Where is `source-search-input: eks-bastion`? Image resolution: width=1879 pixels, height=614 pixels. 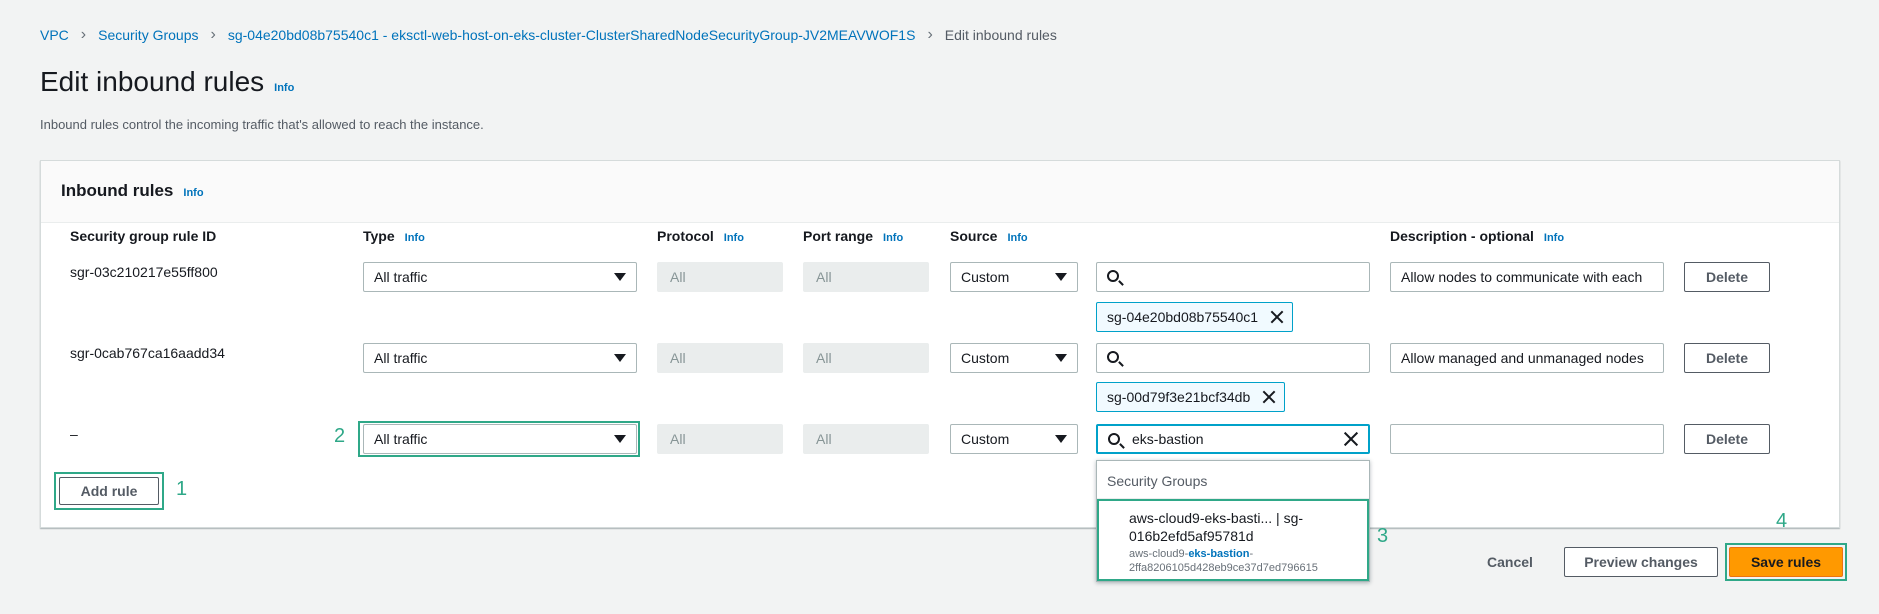 source-search-input: eks-bastion is located at coordinates (1233, 439).